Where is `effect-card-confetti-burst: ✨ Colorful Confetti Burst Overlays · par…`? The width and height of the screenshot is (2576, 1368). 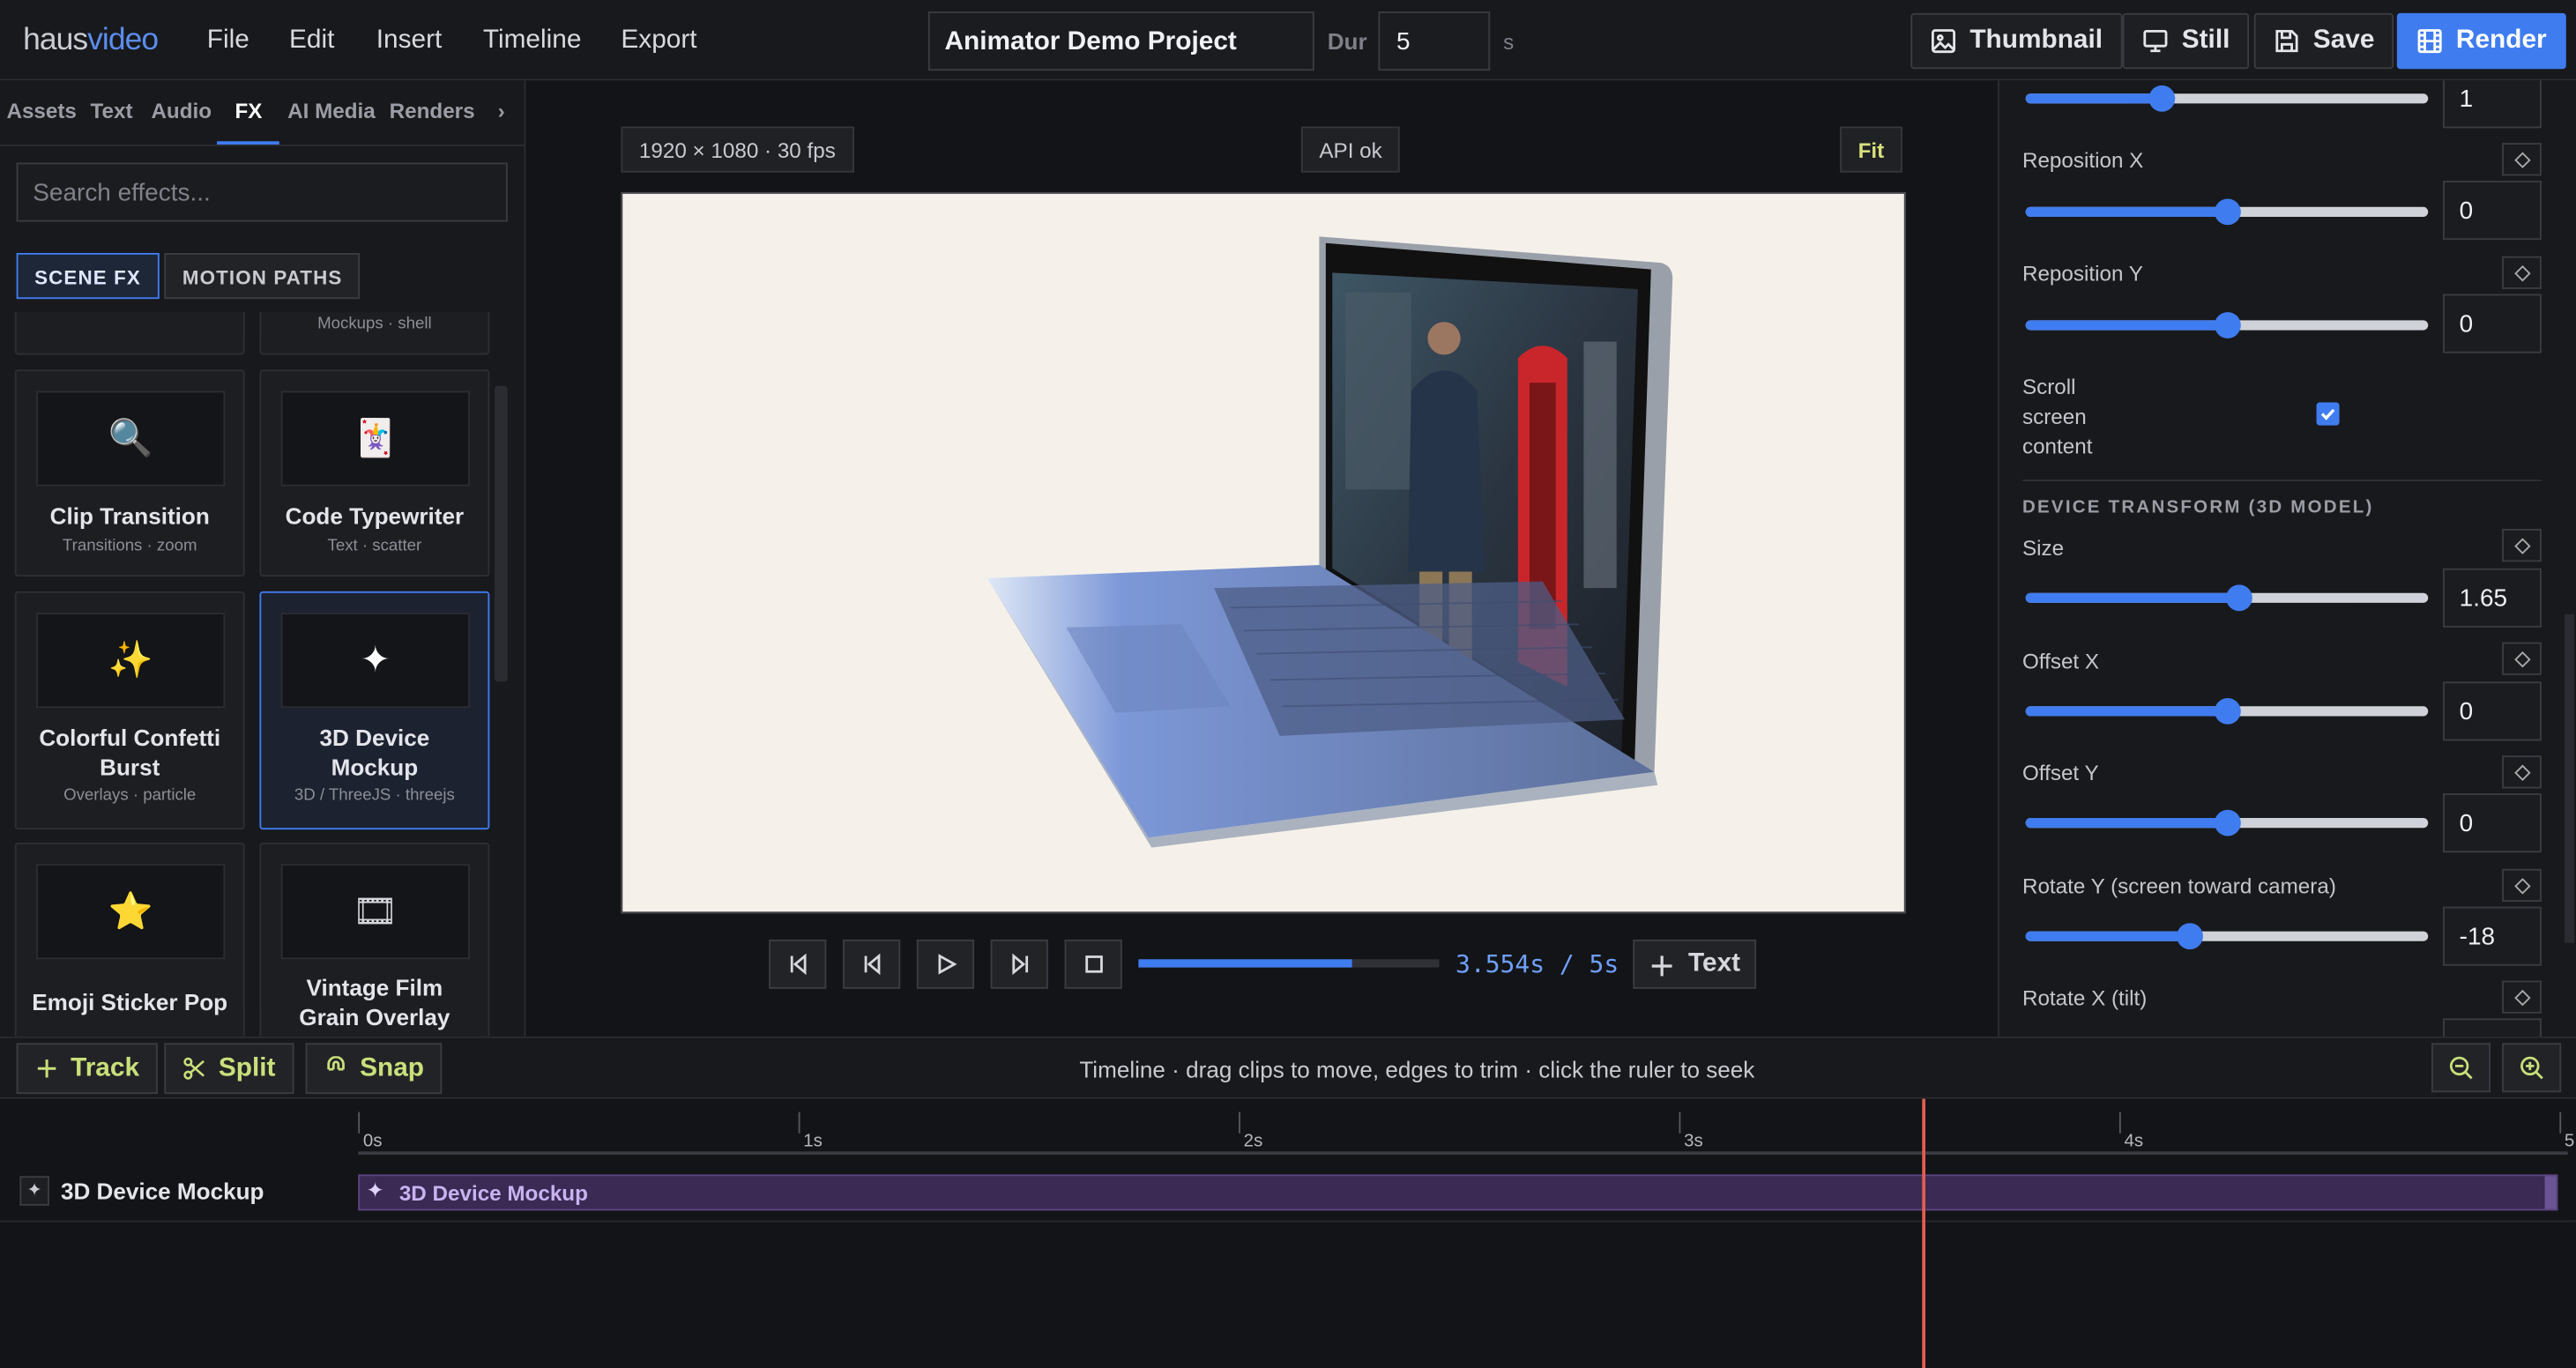 effect-card-confetti-burst: ✨ Colorful Confetti Burst Overlays · par… is located at coordinates (129, 711).